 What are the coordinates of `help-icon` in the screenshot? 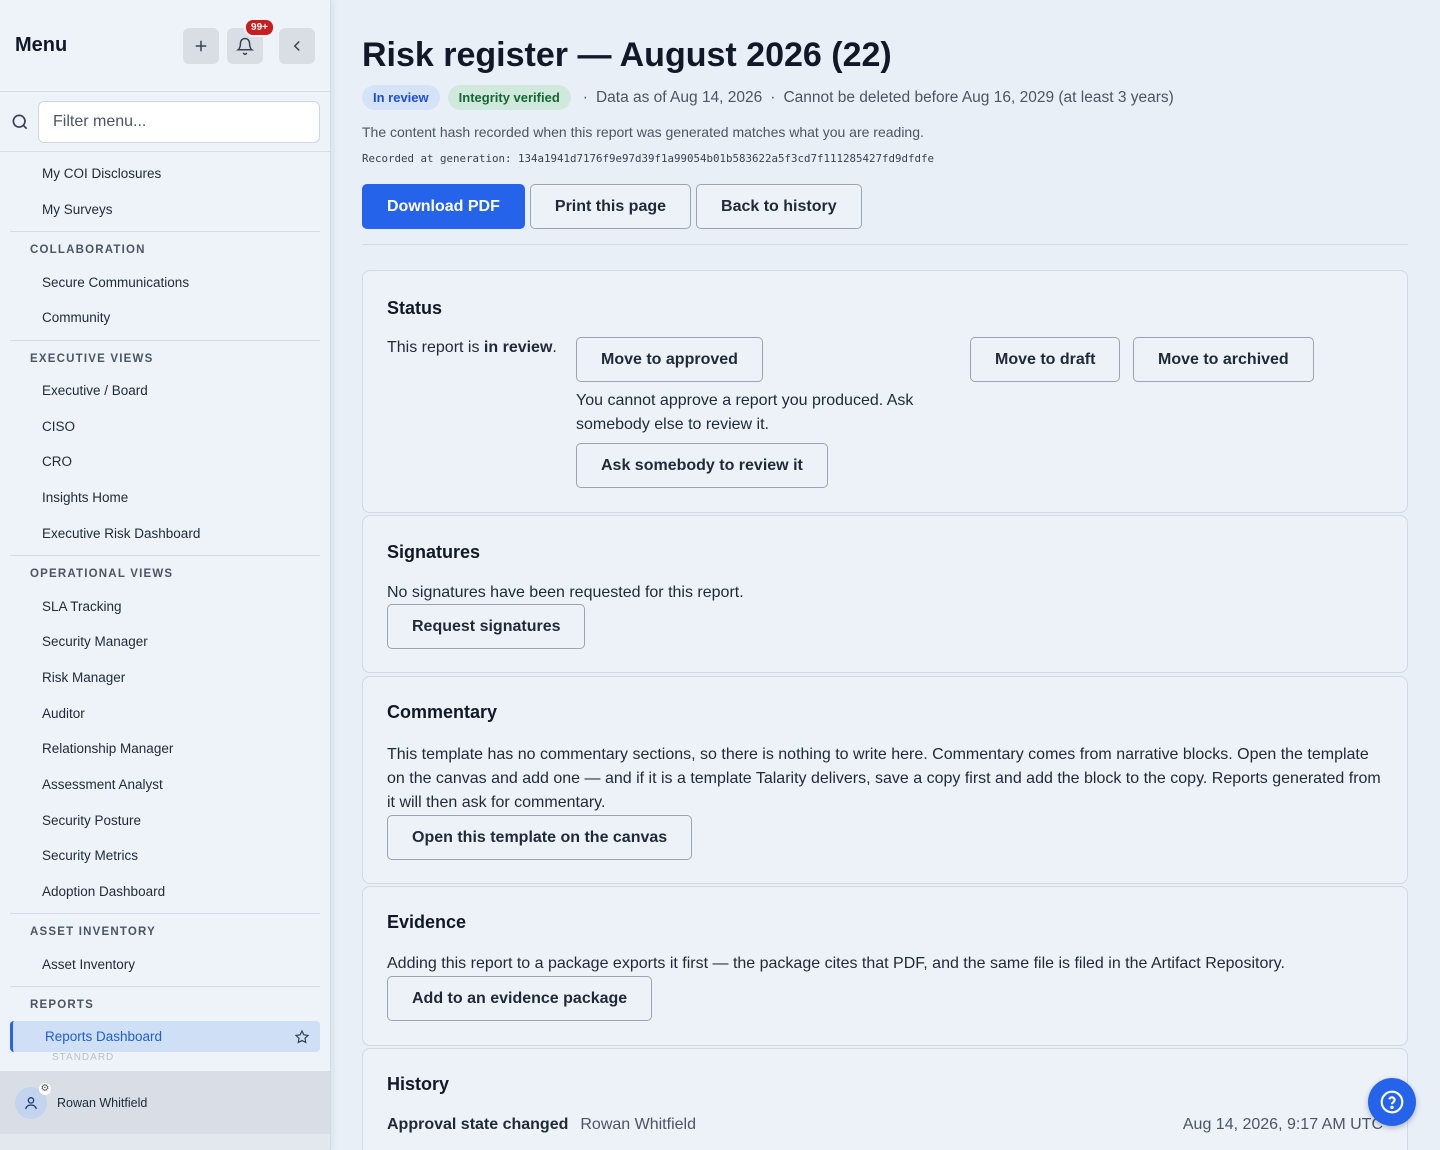 It's located at (1392, 1102).